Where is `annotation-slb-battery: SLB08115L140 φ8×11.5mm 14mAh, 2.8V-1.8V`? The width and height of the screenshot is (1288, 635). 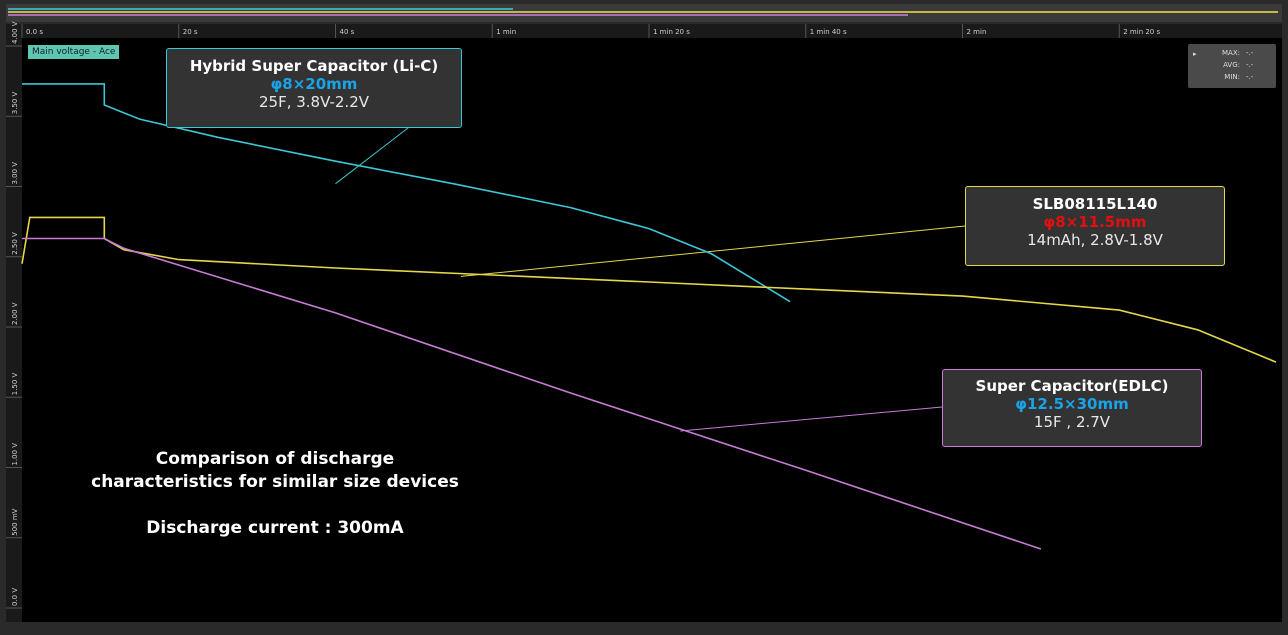 annotation-slb-battery: SLB08115L140 φ8×11.5mm 14mAh, 2.8V-1.8V is located at coordinates (1095, 226).